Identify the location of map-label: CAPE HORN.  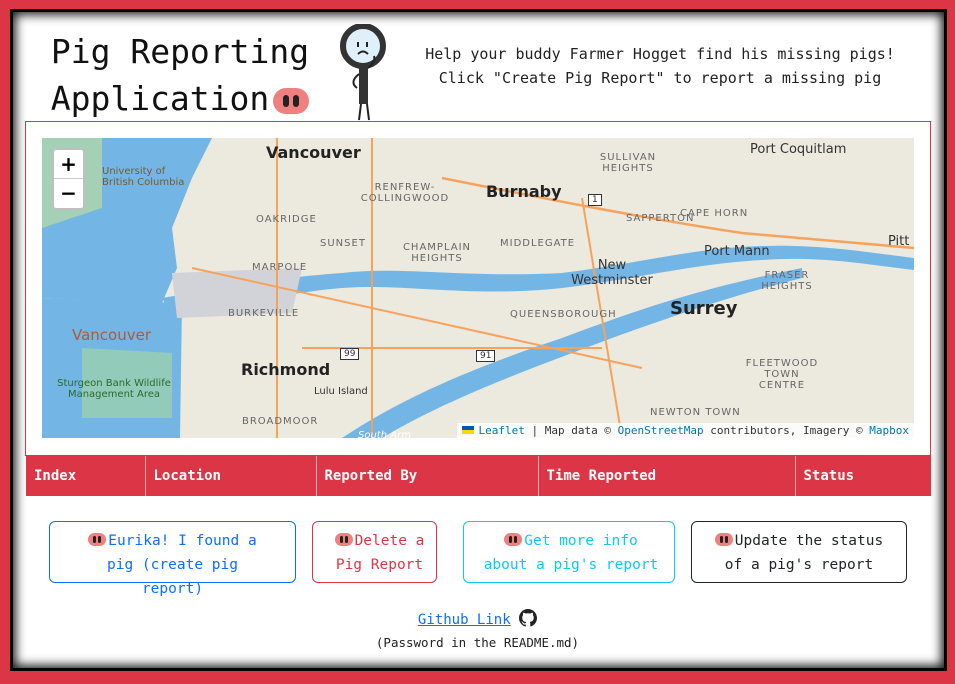
(714, 213).